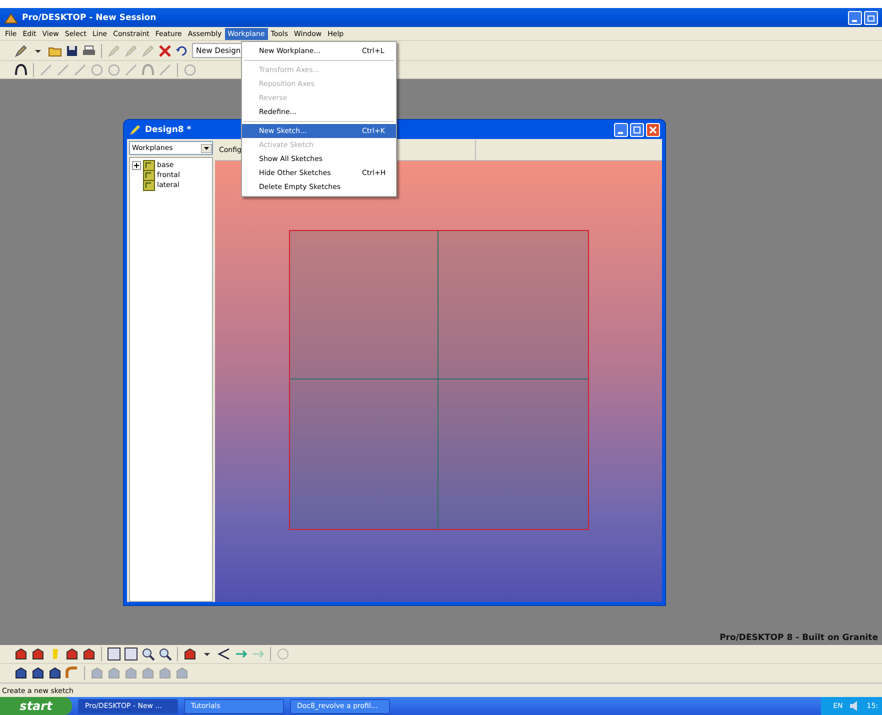 The width and height of the screenshot is (882, 715). I want to click on restore-button, so click(871, 17).